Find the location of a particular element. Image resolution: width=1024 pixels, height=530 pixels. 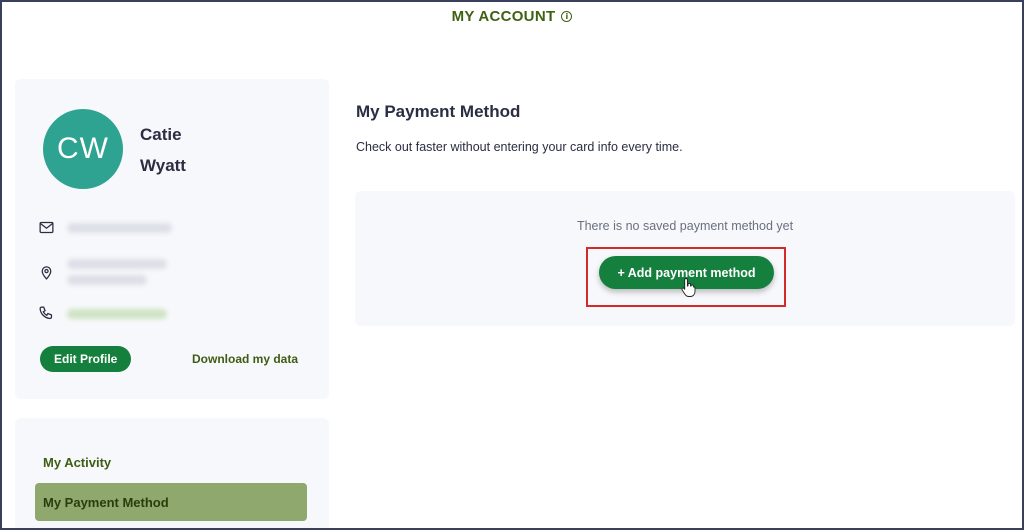

email-value-redacted is located at coordinates (119, 227).